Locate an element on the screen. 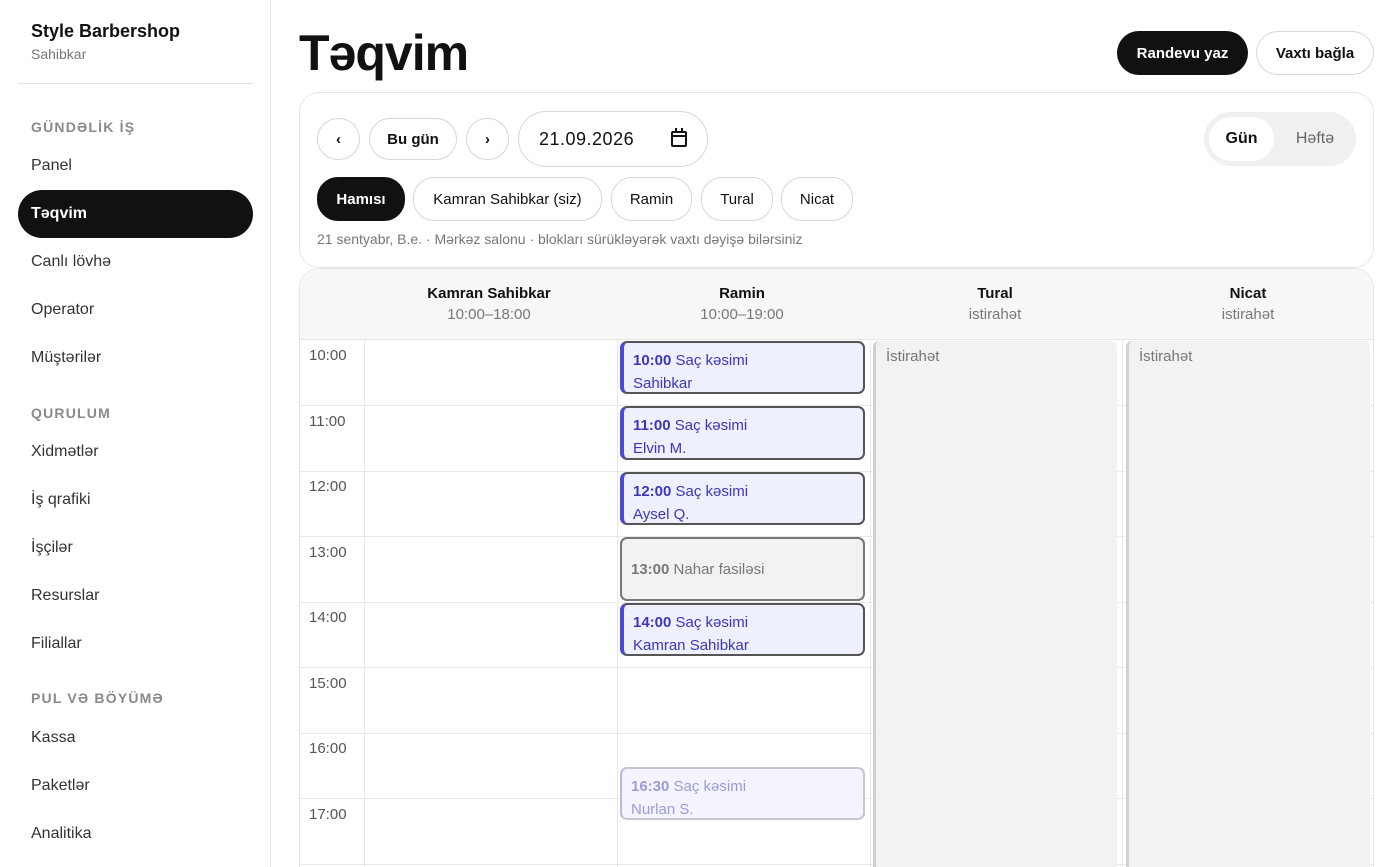 This screenshot has height=867, width=1400. appointment-time: 14:00 is located at coordinates (652, 622).